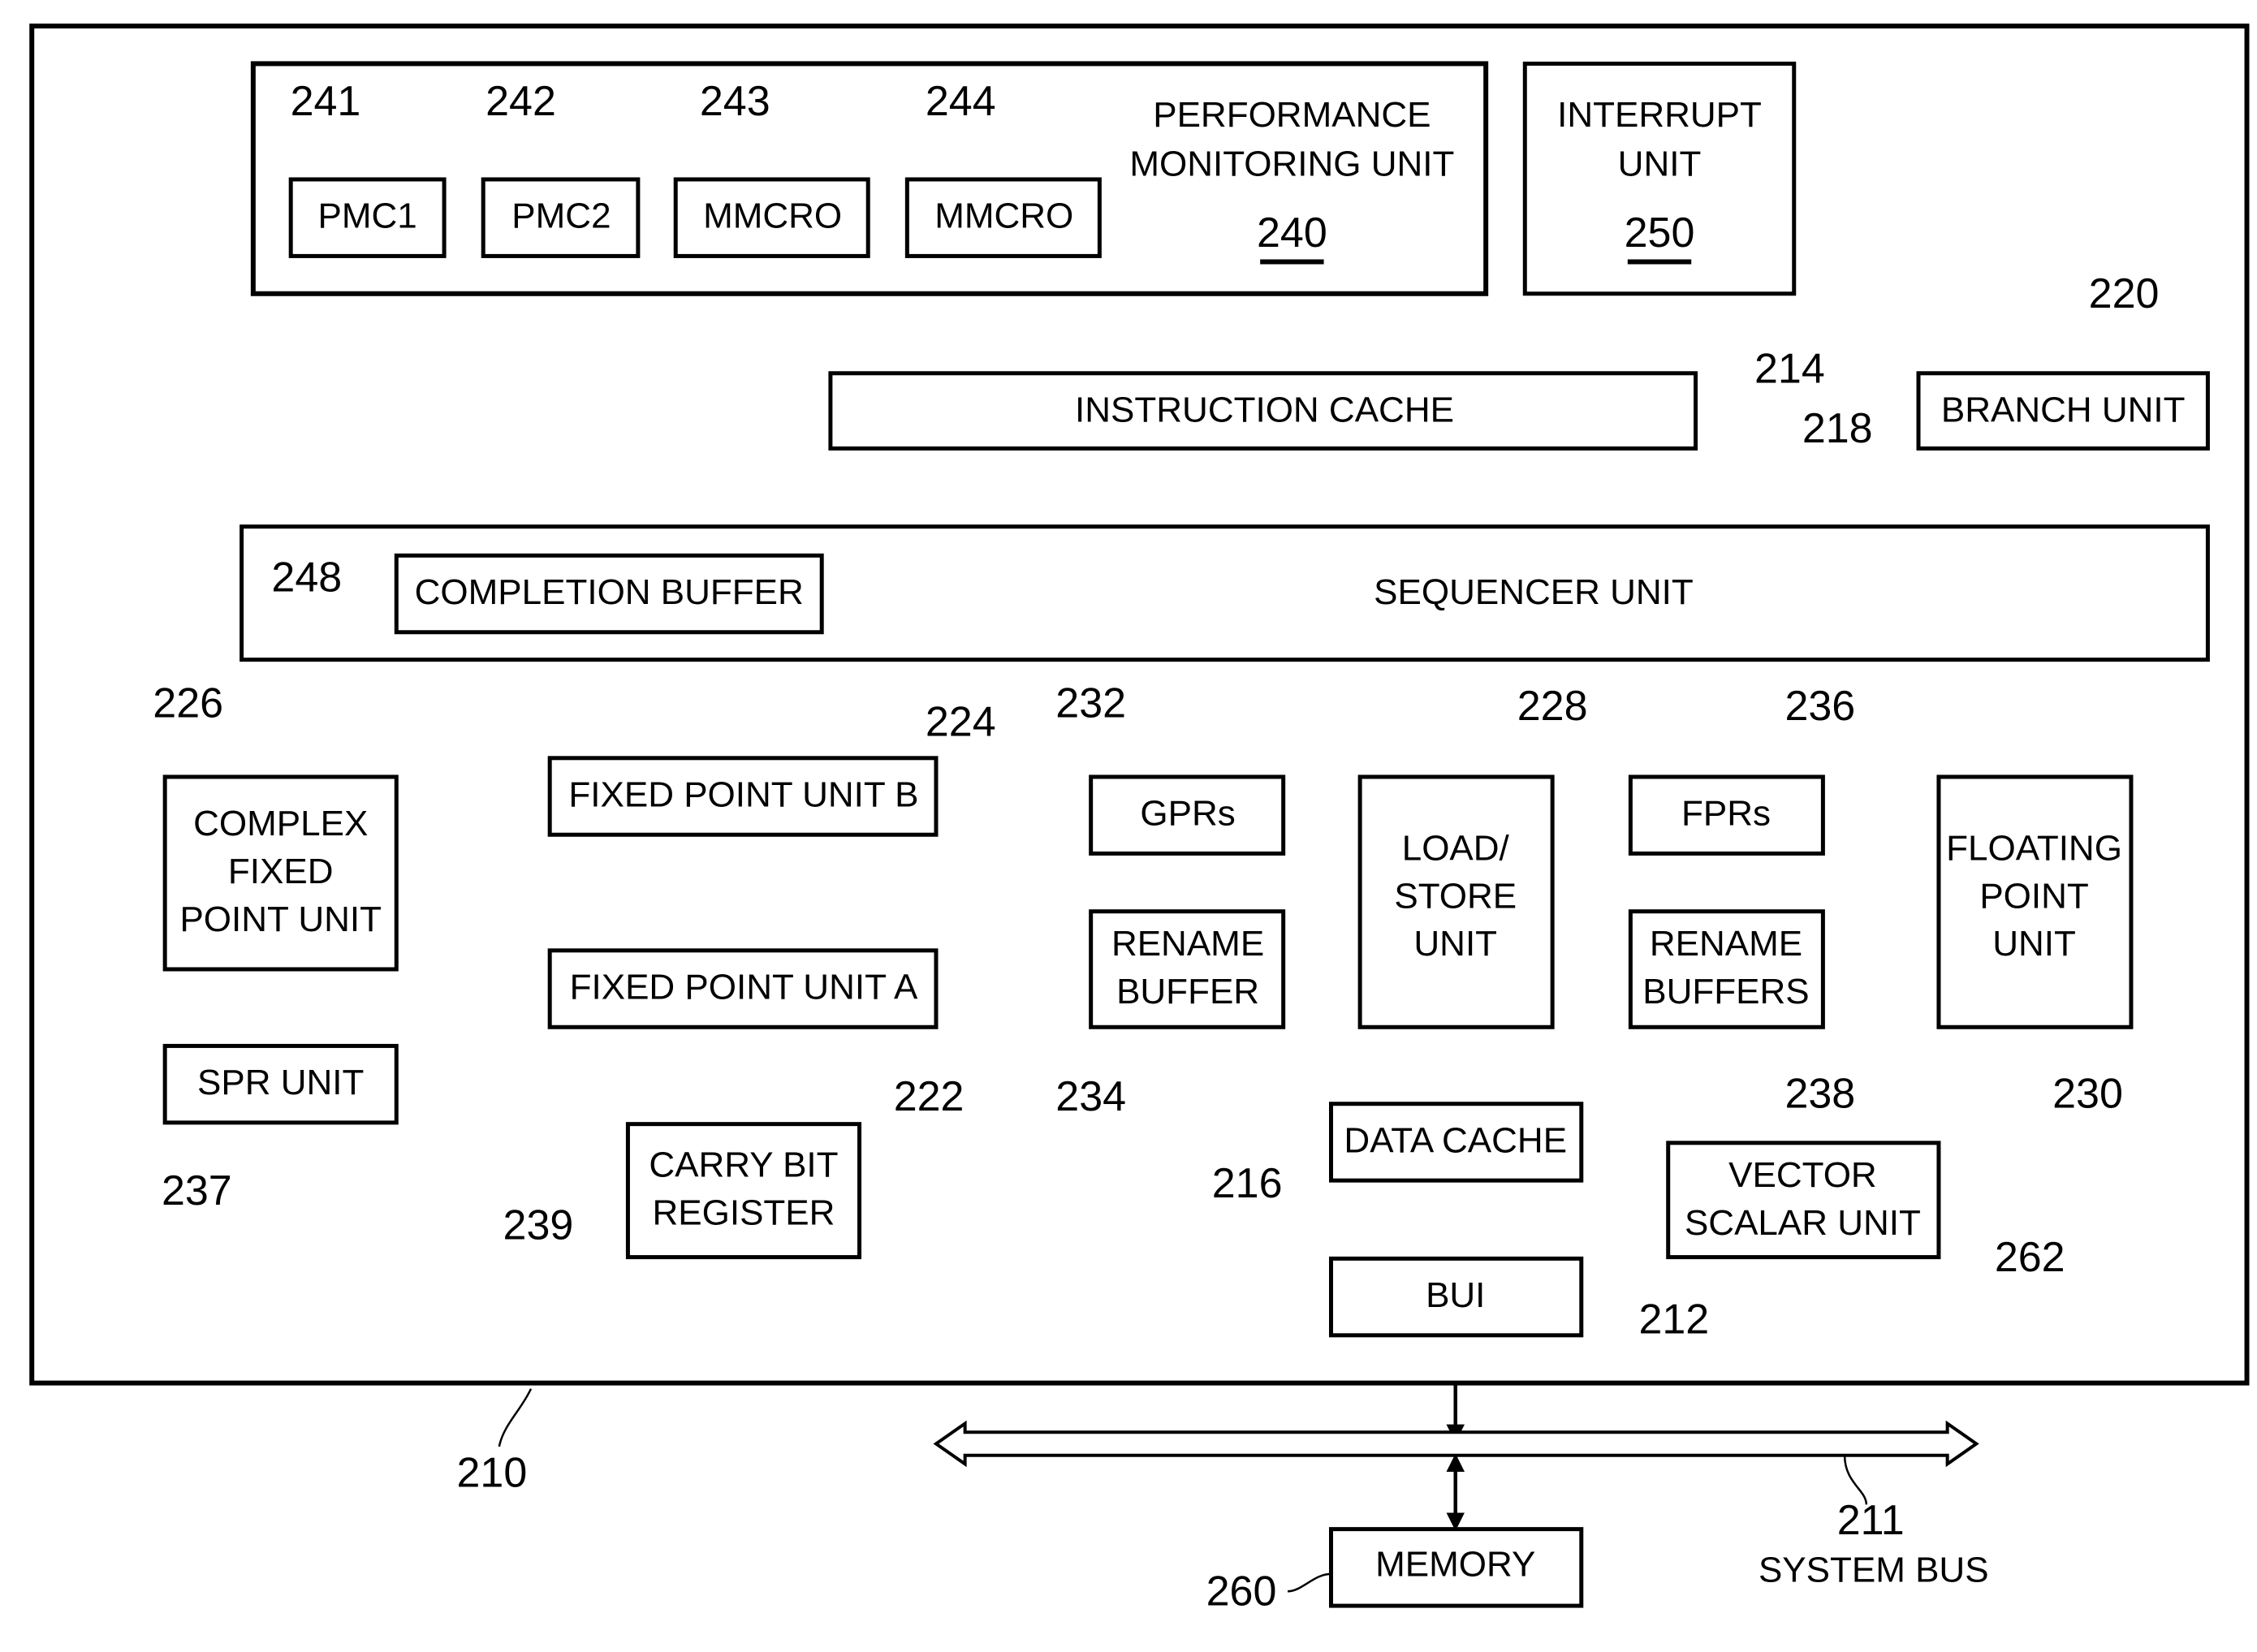  What do you see at coordinates (929, 1096) in the screenshot?
I see `ref-222: 222` at bounding box center [929, 1096].